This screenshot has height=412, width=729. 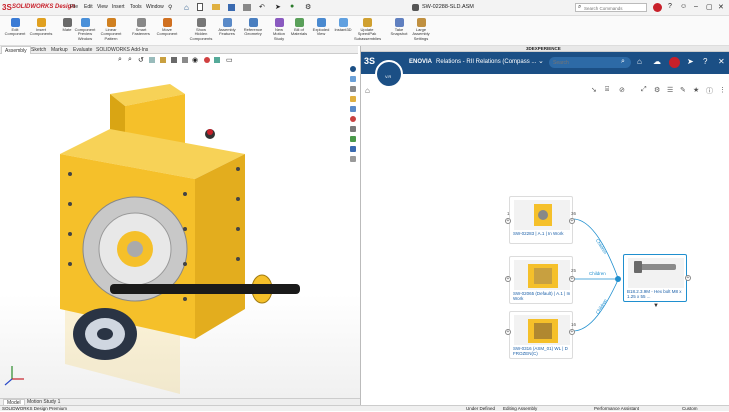 What do you see at coordinates (292, 6) in the screenshot?
I see `rebuild-icon: ●` at bounding box center [292, 6].